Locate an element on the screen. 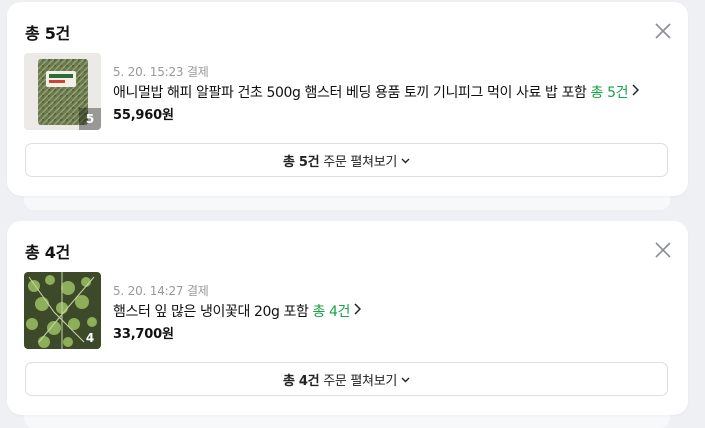  expand-orders-button: 총 5건 주문 펼쳐보기 is located at coordinates (346, 160).